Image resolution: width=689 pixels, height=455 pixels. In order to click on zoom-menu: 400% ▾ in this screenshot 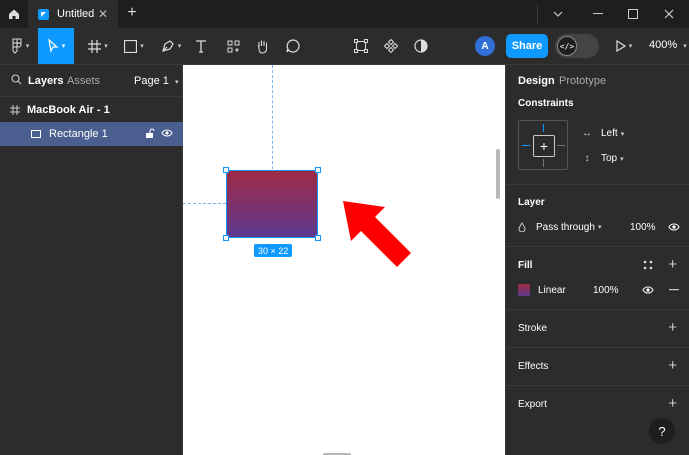, I will do `click(668, 45)`.